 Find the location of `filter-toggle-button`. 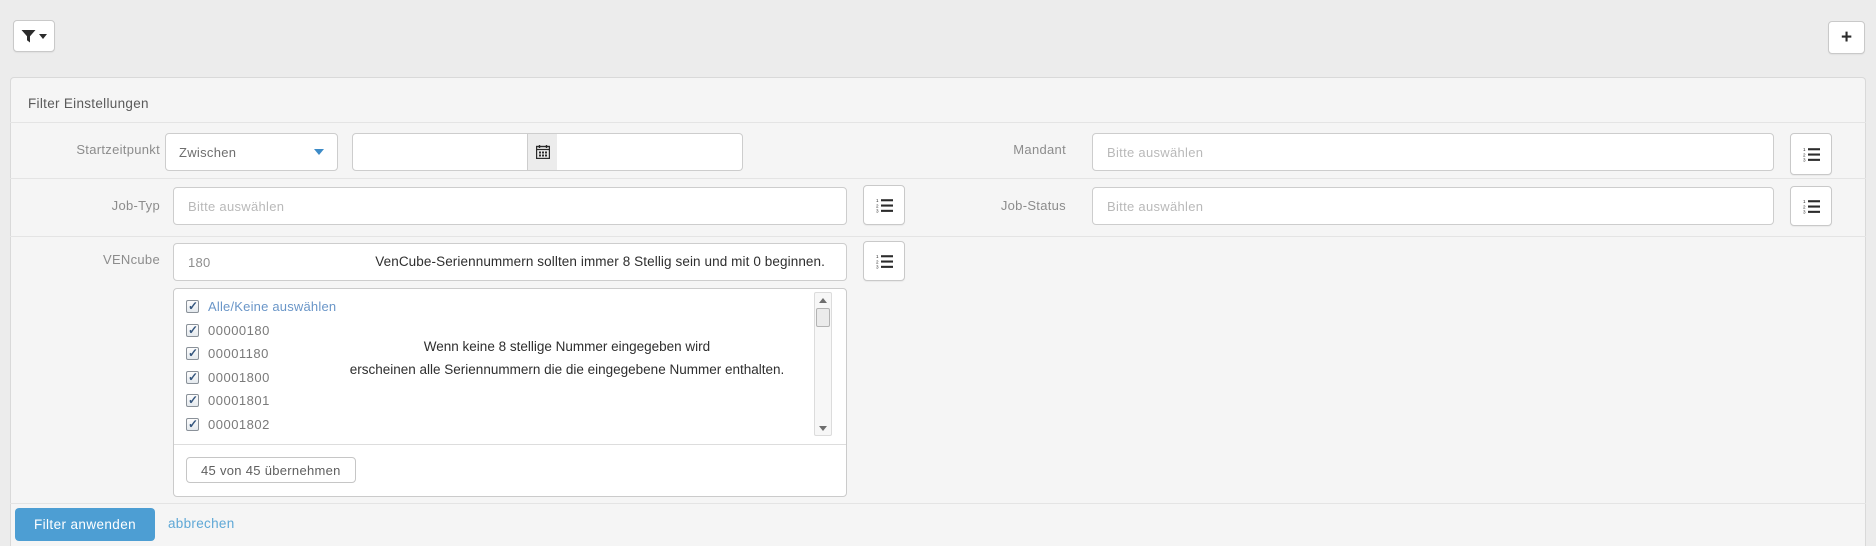

filter-toggle-button is located at coordinates (34, 36).